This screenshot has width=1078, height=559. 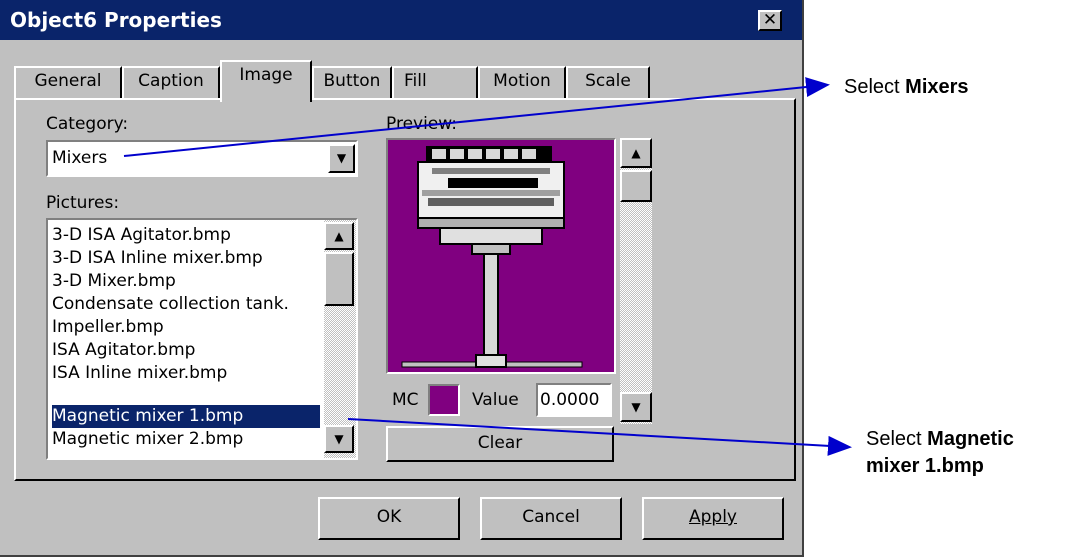 I want to click on magnetic-arrow, so click(x=599, y=437).